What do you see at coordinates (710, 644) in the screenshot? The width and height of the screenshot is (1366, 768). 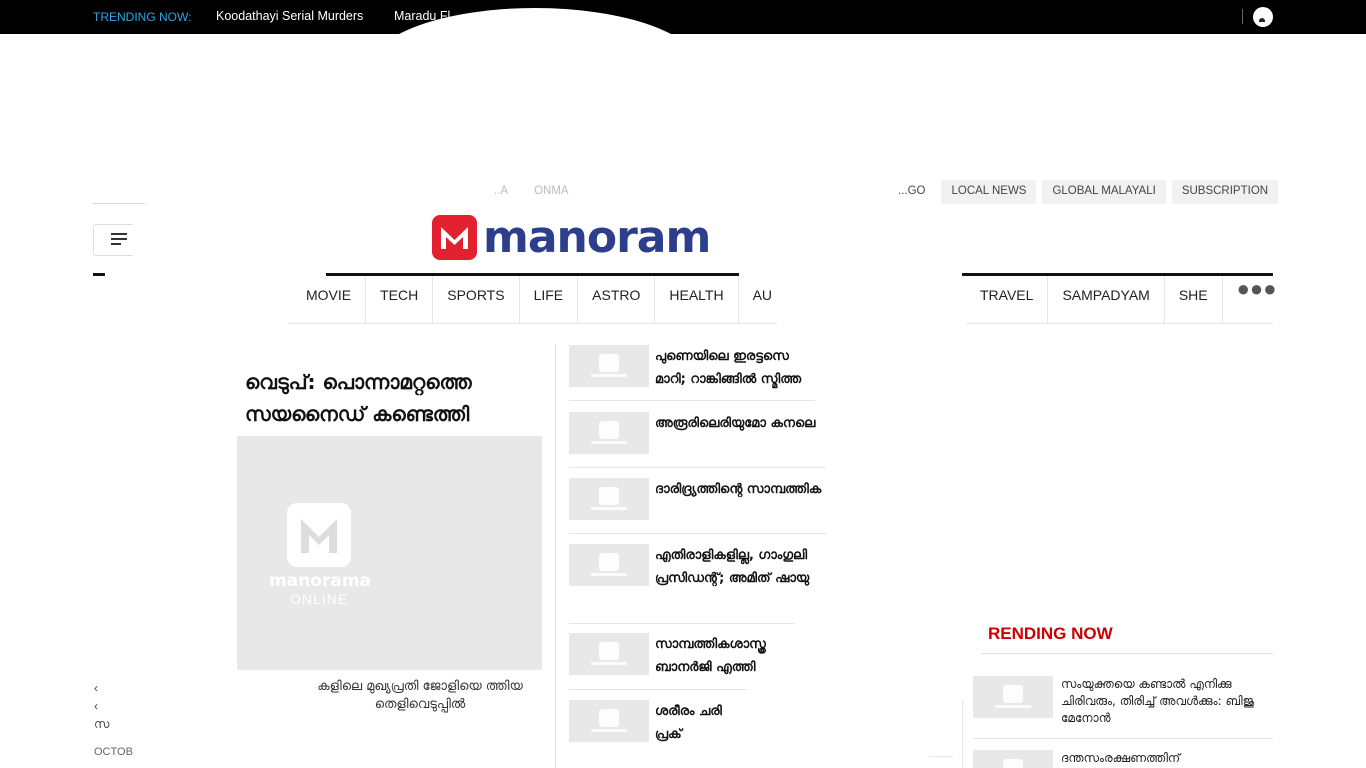 I see `story-title: സാമ്പത്തികശാസ്ത്ര` at bounding box center [710, 644].